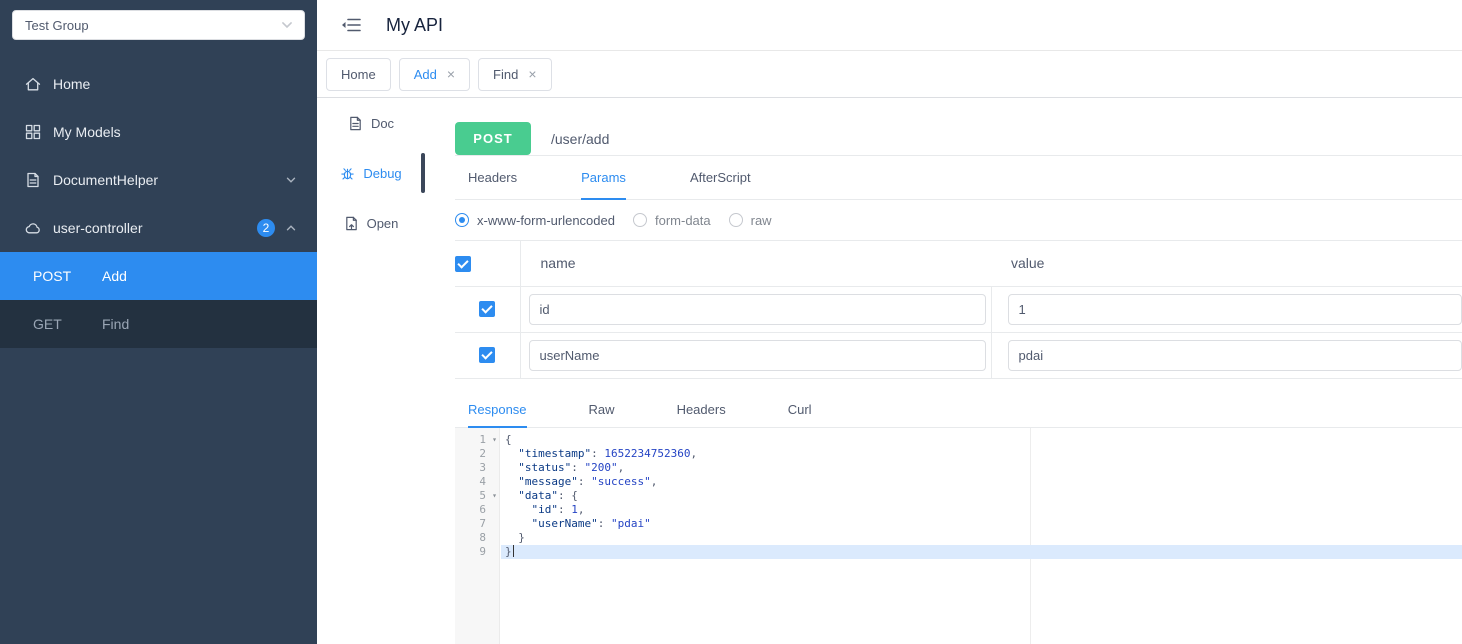 Image resolution: width=1462 pixels, height=644 pixels. I want to click on line-number: 4, so click(482, 481).